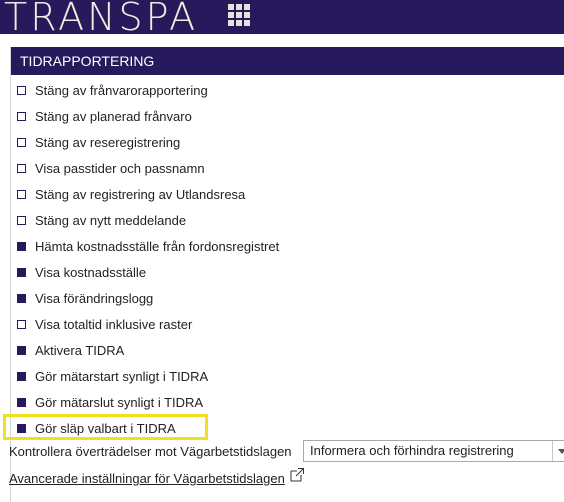 This screenshot has height=502, width=564. Describe the element at coordinates (297, 475) in the screenshot. I see `external-link-icon` at that location.